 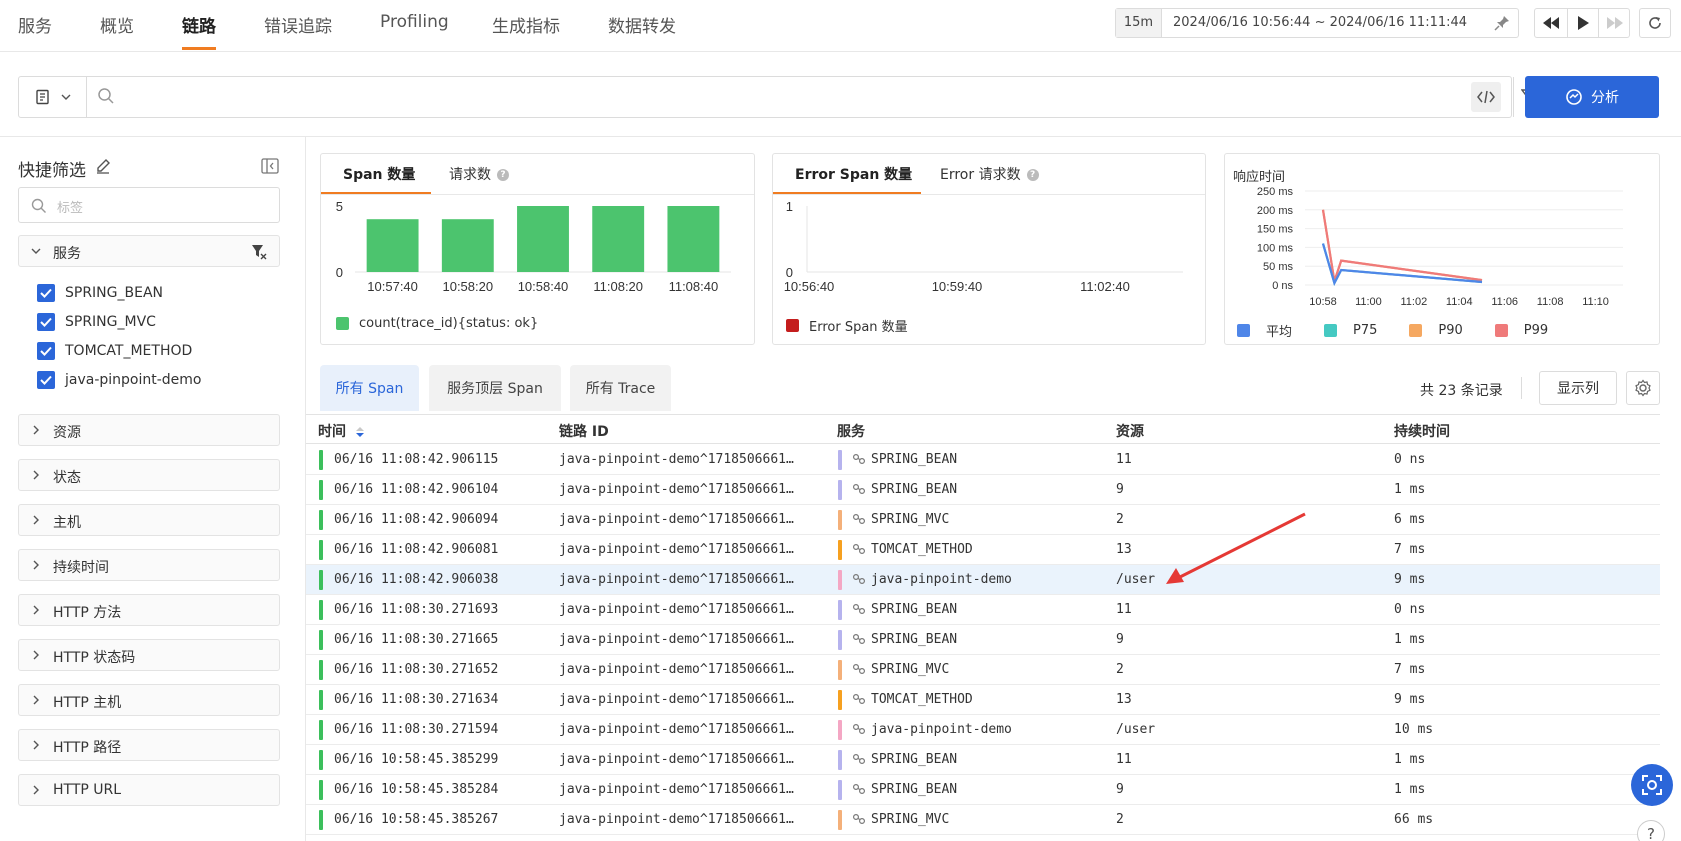 I want to click on facet-resource: 资源, so click(x=149, y=430).